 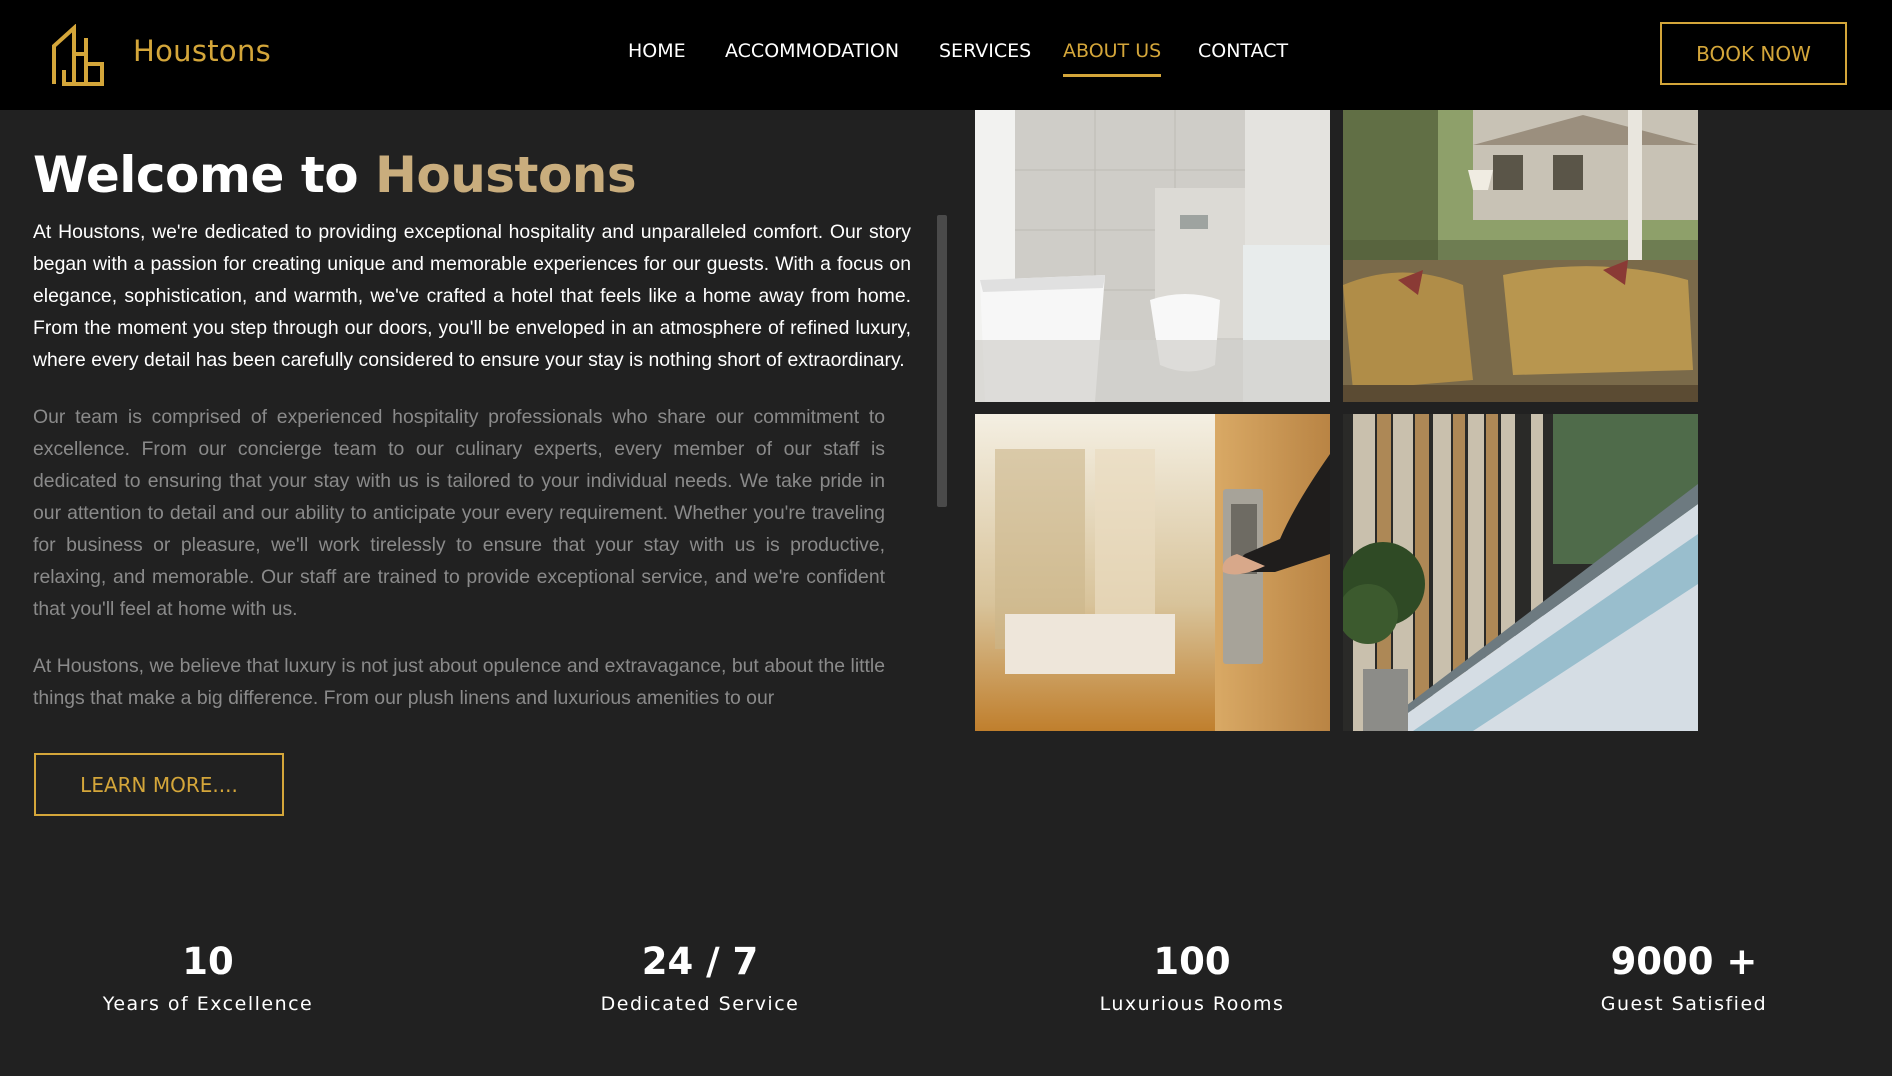 I want to click on stat-value: 9000 +, so click(x=1684, y=961).